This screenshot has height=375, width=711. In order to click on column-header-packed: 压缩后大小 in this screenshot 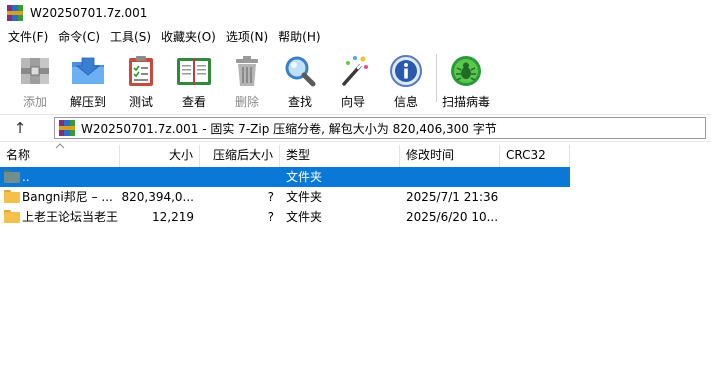, I will do `click(240, 156)`.